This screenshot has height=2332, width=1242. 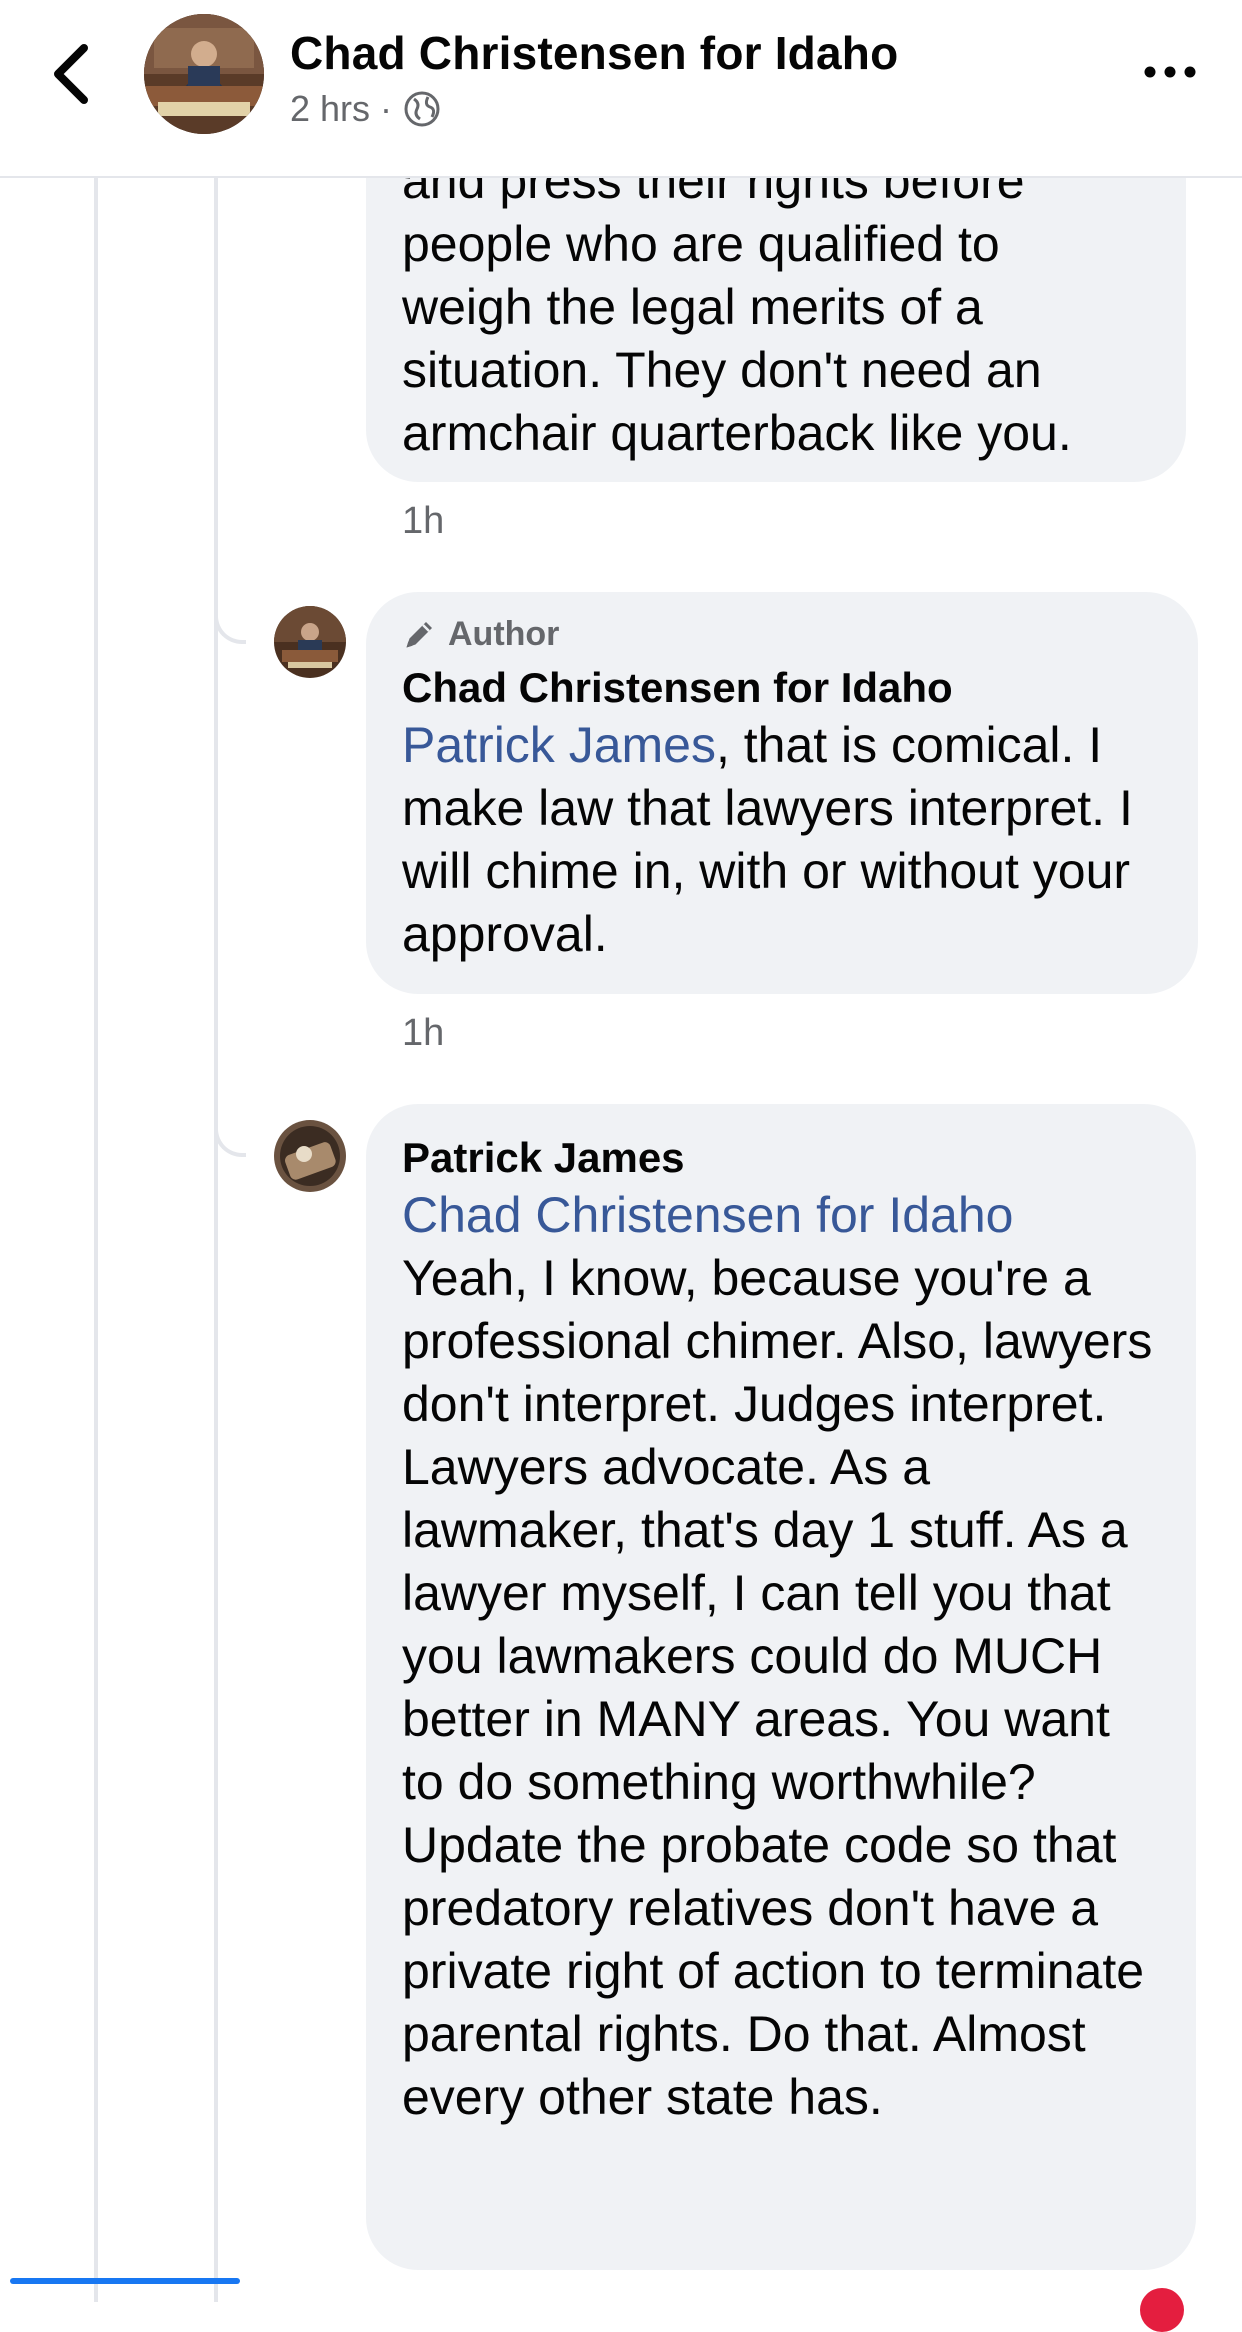 What do you see at coordinates (722, 370) in the screenshot?
I see `comment-line: situation. They don't need an` at bounding box center [722, 370].